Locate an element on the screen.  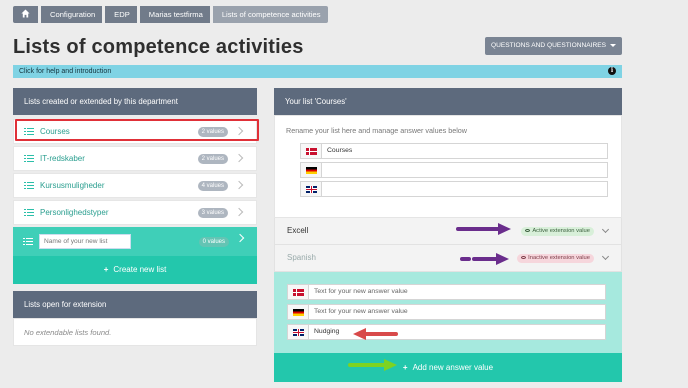
breadcrumb-home is located at coordinates (25, 14).